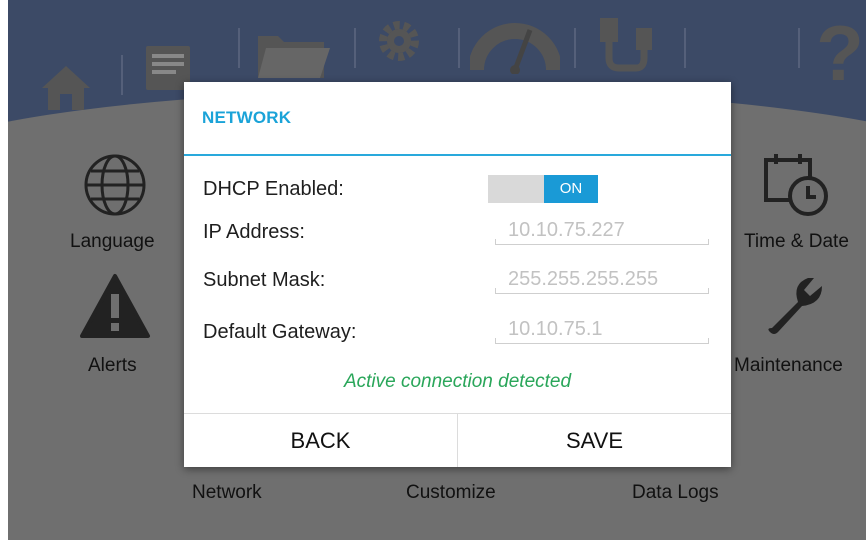  What do you see at coordinates (543, 189) in the screenshot?
I see `dhcp-toggle: ON` at bounding box center [543, 189].